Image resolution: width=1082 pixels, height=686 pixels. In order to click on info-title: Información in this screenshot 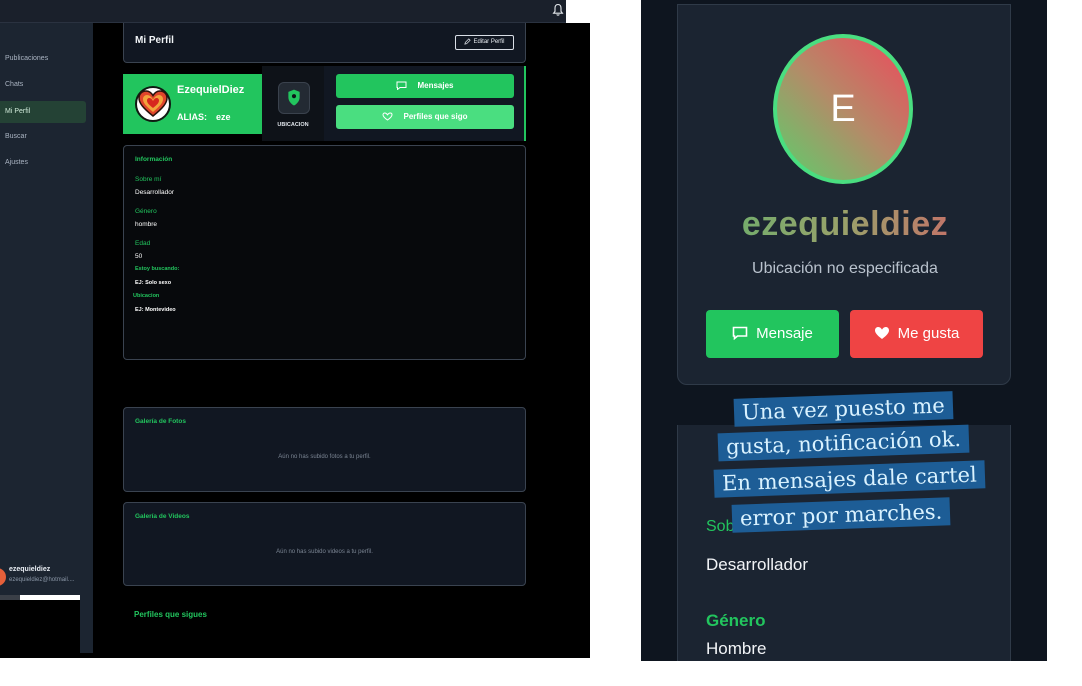, I will do `click(154, 159)`.